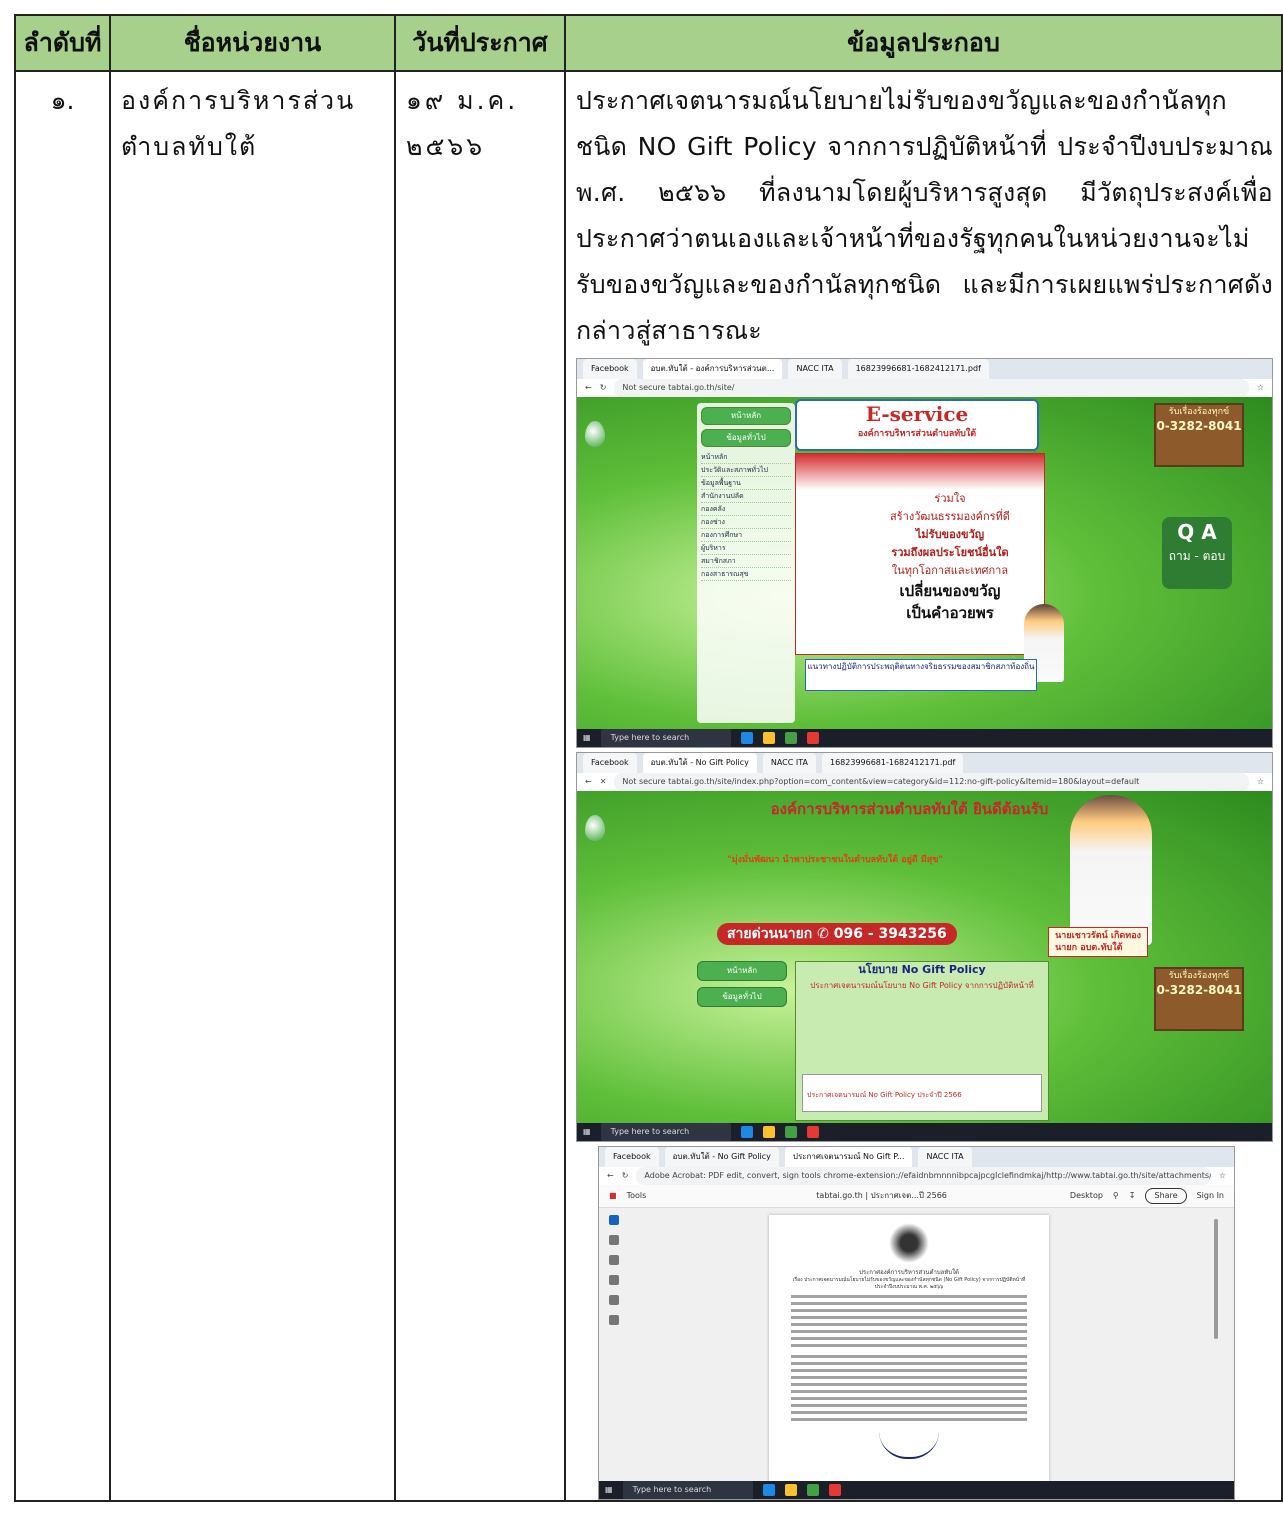 The height and width of the screenshot is (1523, 1283). Describe the element at coordinates (909, 1445) in the screenshot. I see `signature` at that location.